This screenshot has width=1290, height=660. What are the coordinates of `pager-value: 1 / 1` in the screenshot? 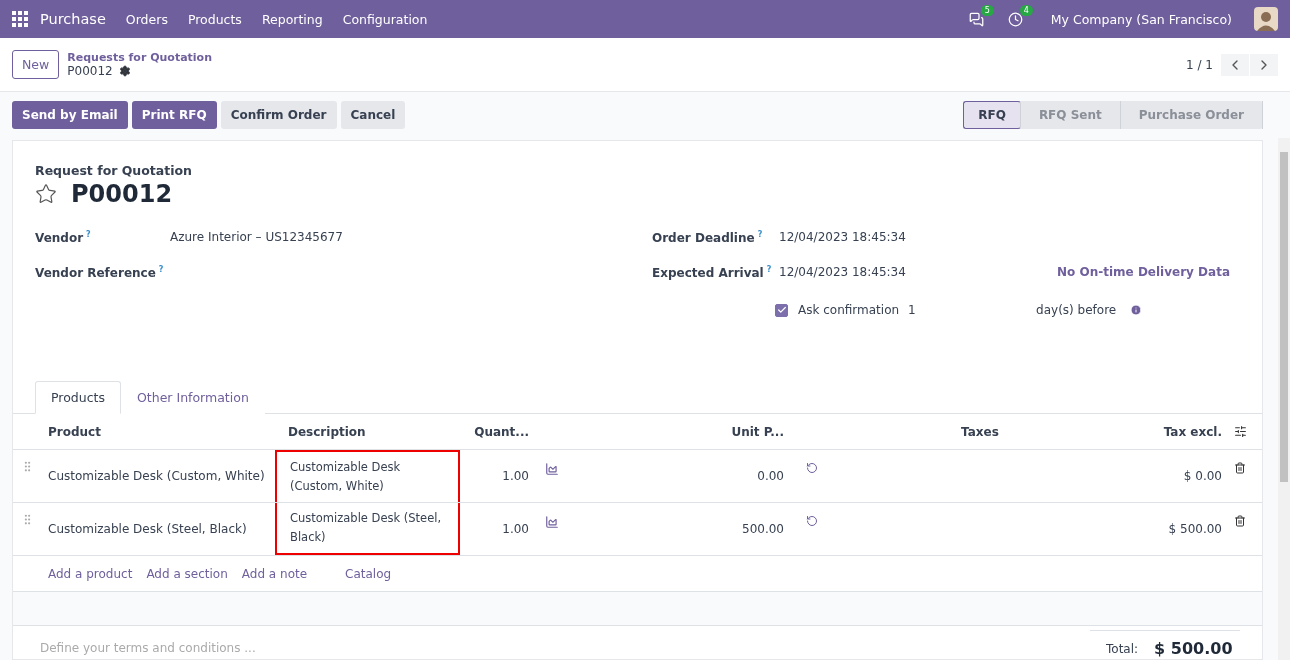 It's located at (1199, 64).